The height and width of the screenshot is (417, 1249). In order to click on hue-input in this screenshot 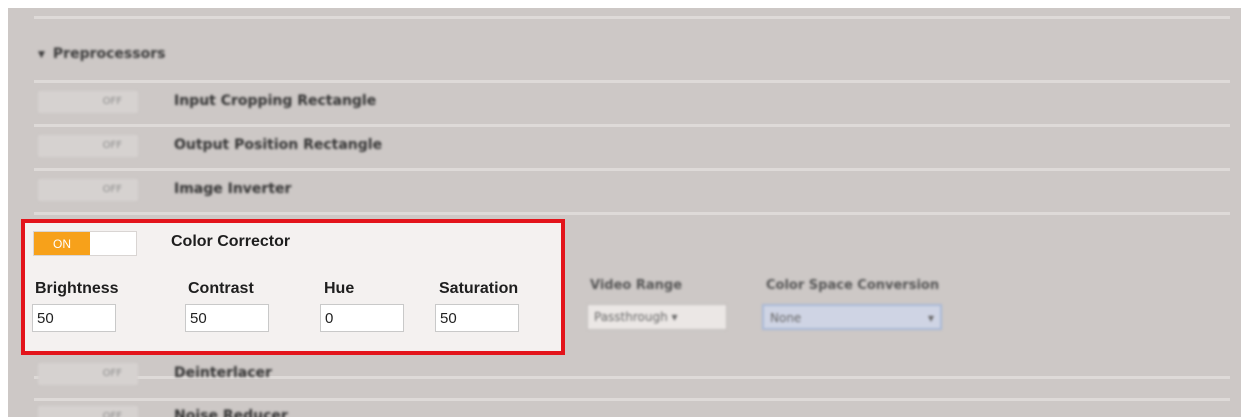, I will do `click(362, 318)`.